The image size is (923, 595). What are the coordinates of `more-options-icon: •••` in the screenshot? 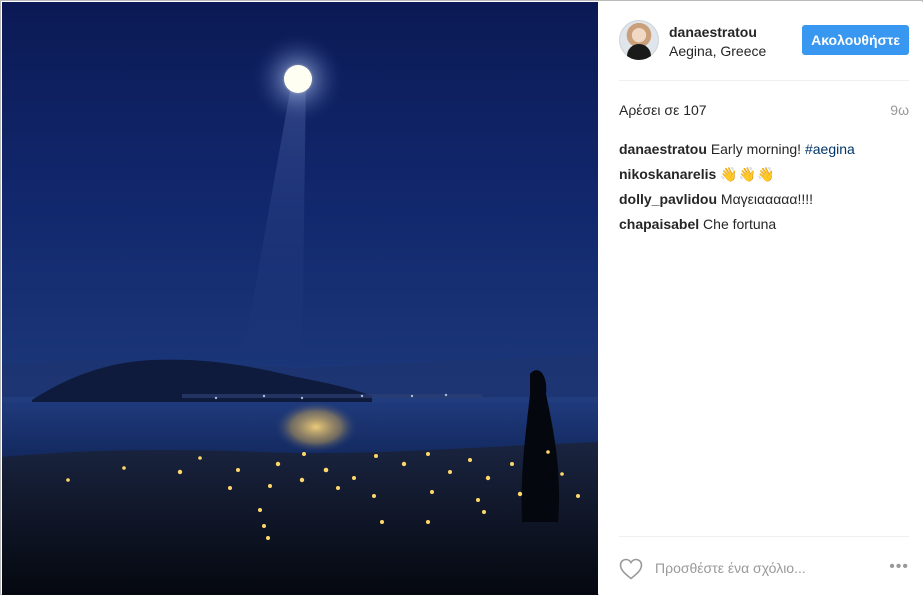 It's located at (899, 567).